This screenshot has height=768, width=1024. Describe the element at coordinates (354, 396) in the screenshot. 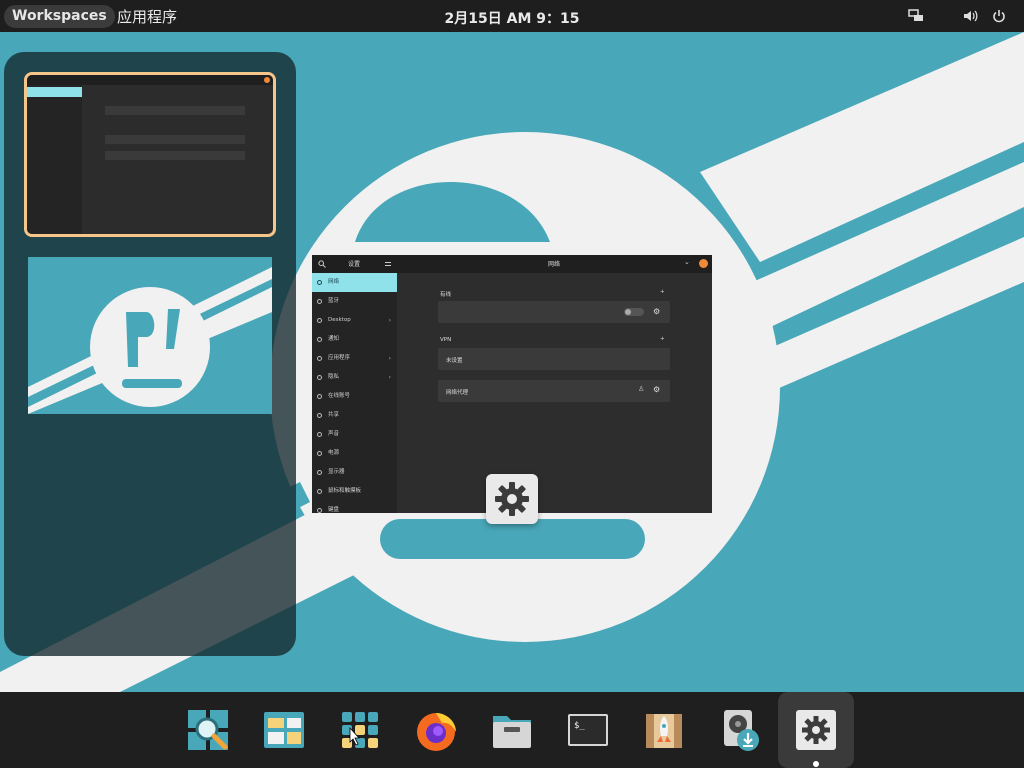

I see `sidebar-item: 在线账号` at that location.